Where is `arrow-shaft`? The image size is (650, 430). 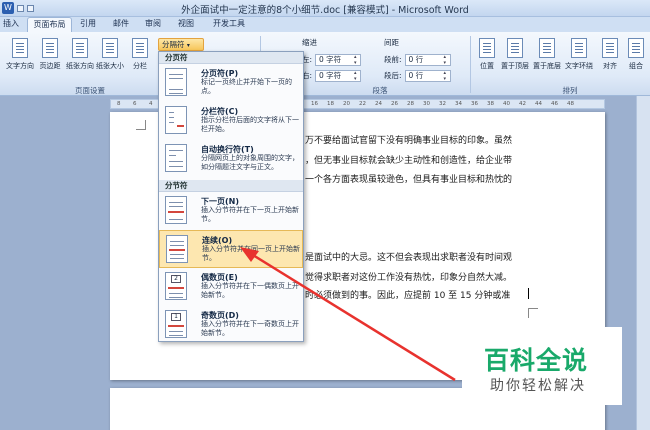 arrow-shaft is located at coordinates (351, 316).